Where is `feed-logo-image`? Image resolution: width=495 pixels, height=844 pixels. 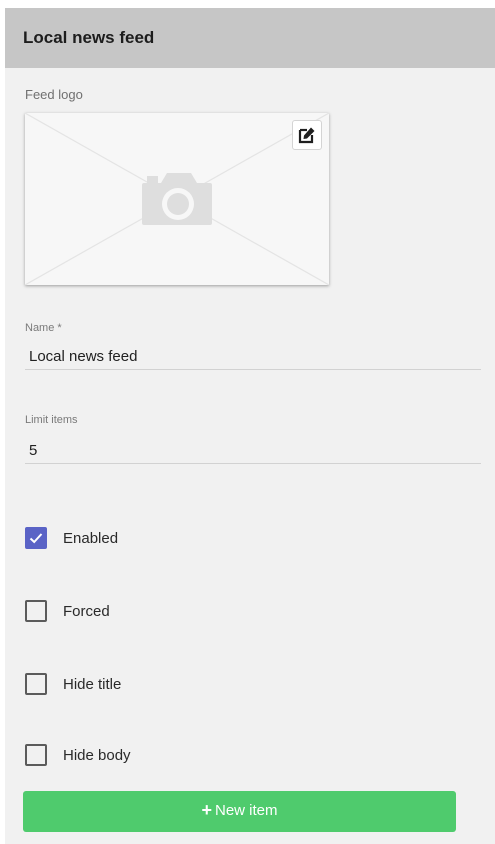
feed-logo-image is located at coordinates (177, 199).